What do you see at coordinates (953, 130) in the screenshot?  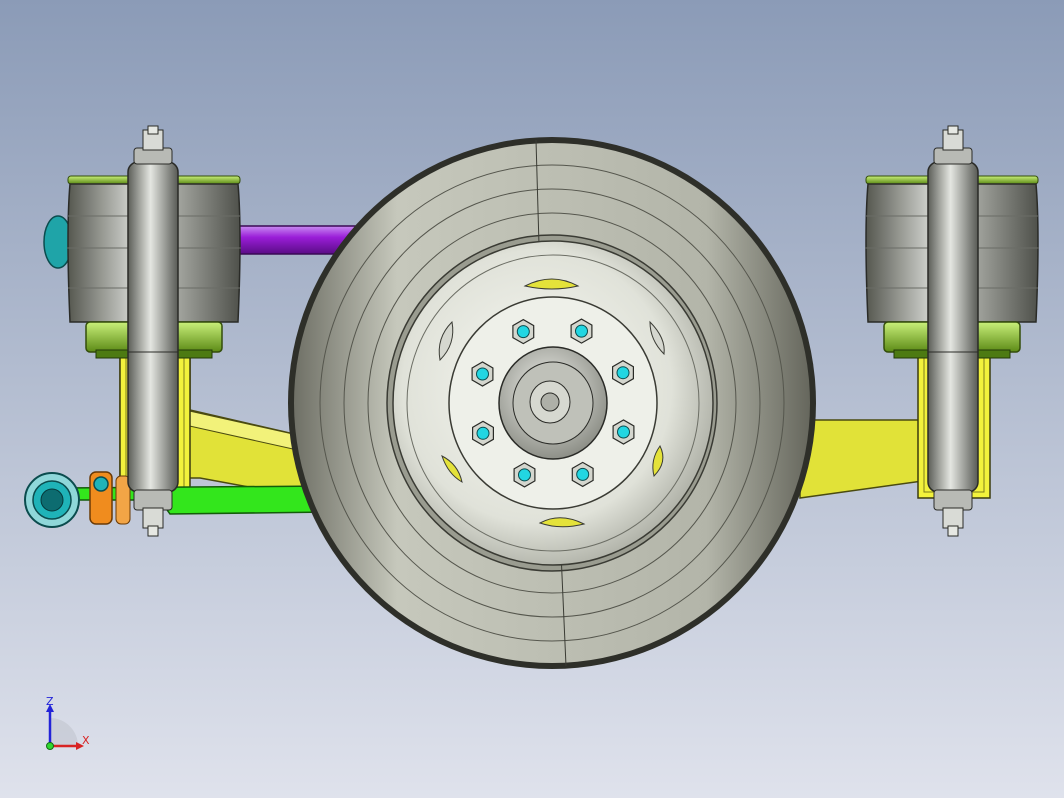 I see `right-shock-top-nut` at bounding box center [953, 130].